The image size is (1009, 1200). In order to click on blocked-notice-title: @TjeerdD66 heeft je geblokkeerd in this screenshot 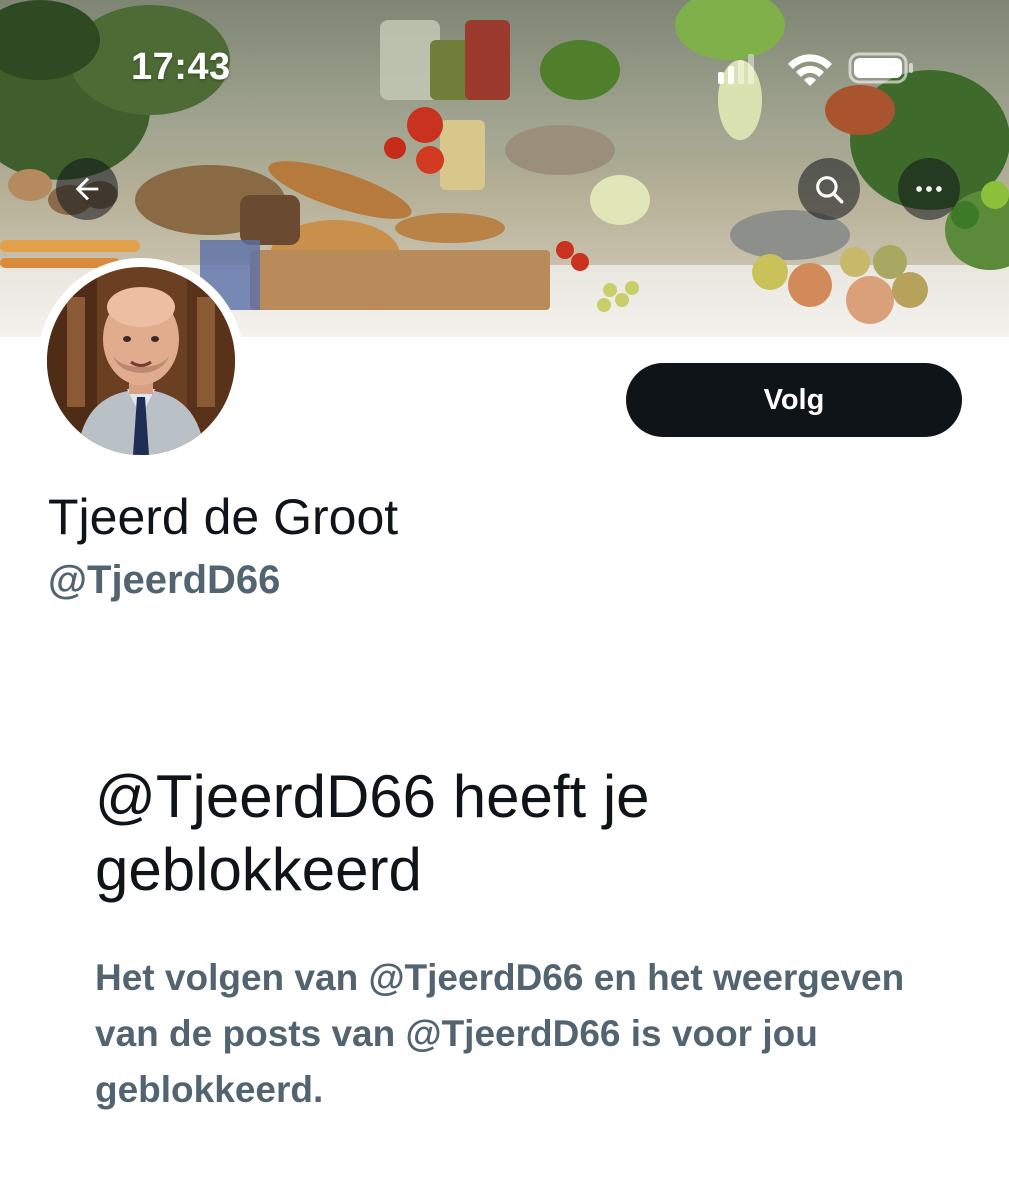, I will do `click(372, 833)`.